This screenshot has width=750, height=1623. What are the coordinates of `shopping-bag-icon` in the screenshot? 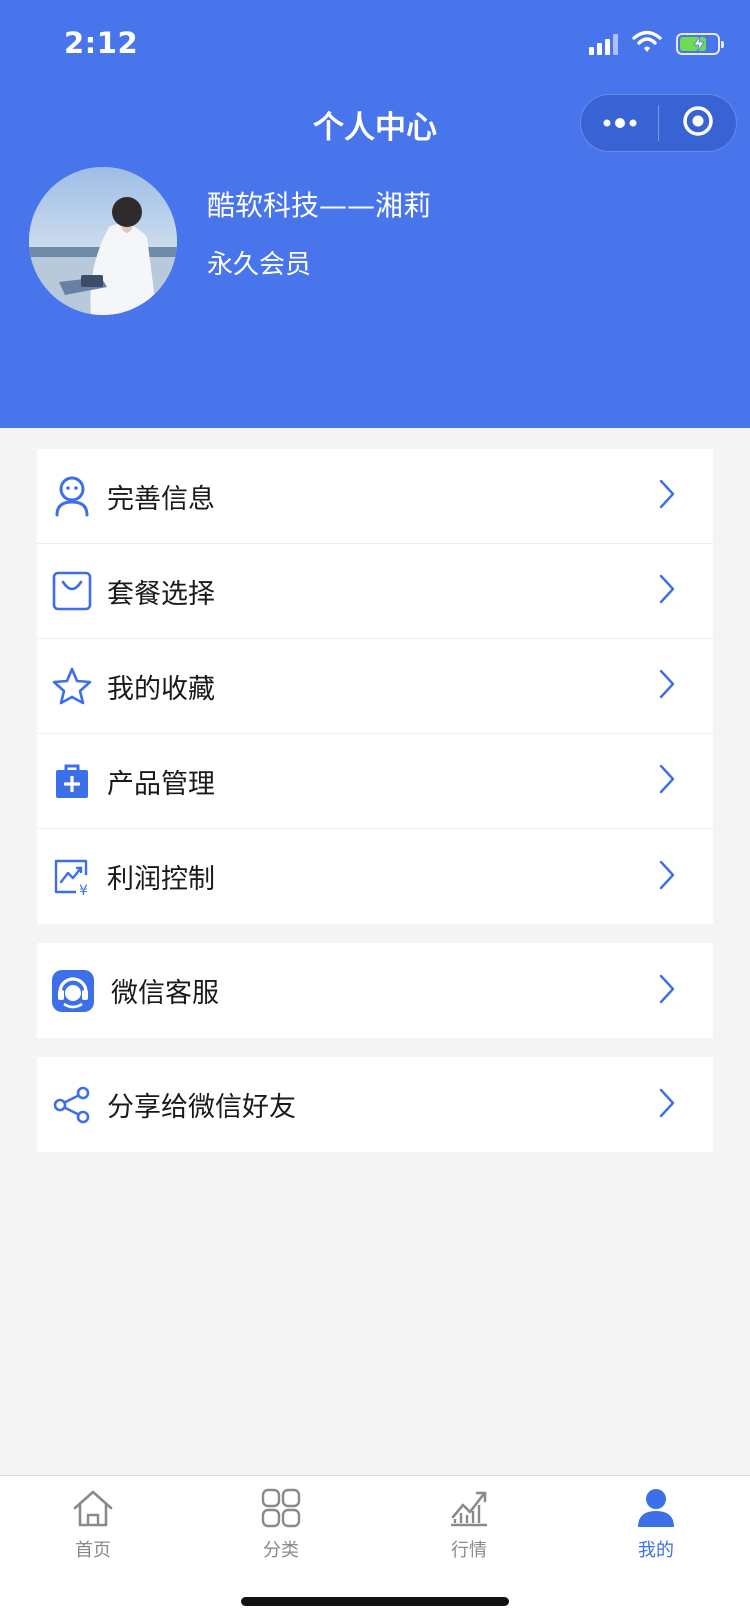 It's located at (72, 591).